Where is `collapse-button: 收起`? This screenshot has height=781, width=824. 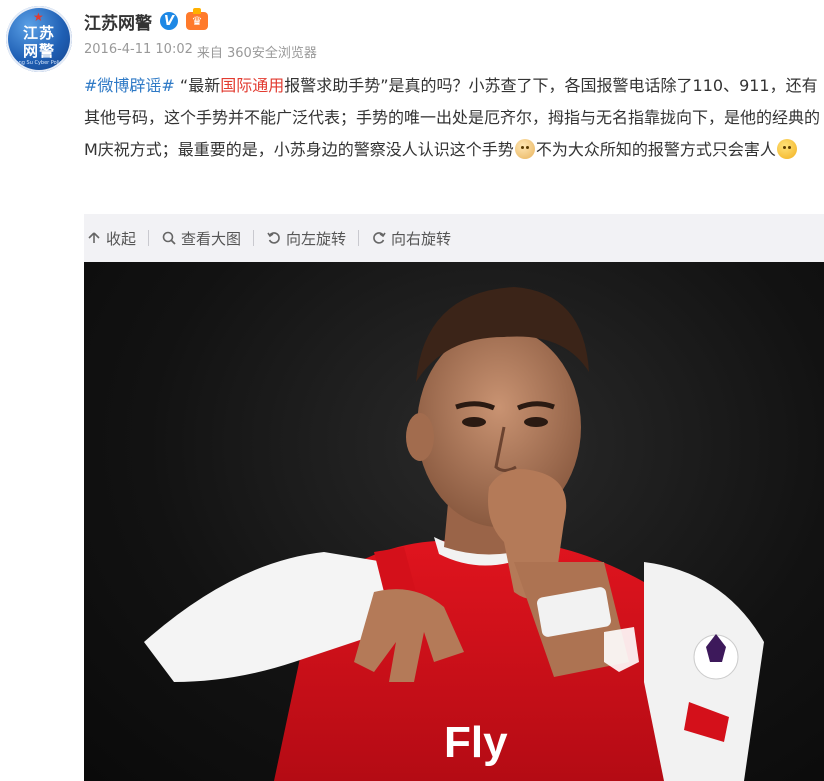
collapse-button: 收起 is located at coordinates (116, 238).